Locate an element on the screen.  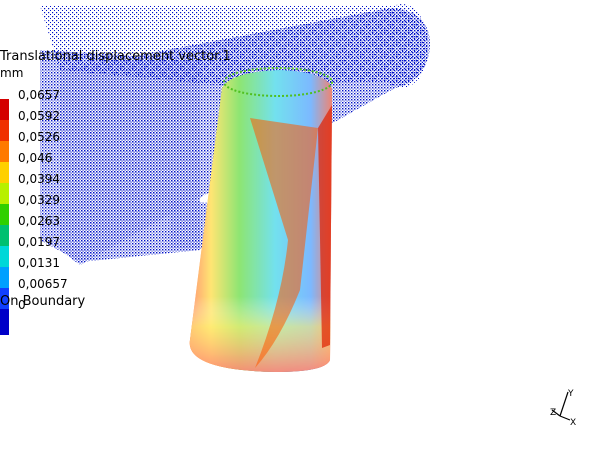
shaft-end-cap is located at coordinates (402, 46).